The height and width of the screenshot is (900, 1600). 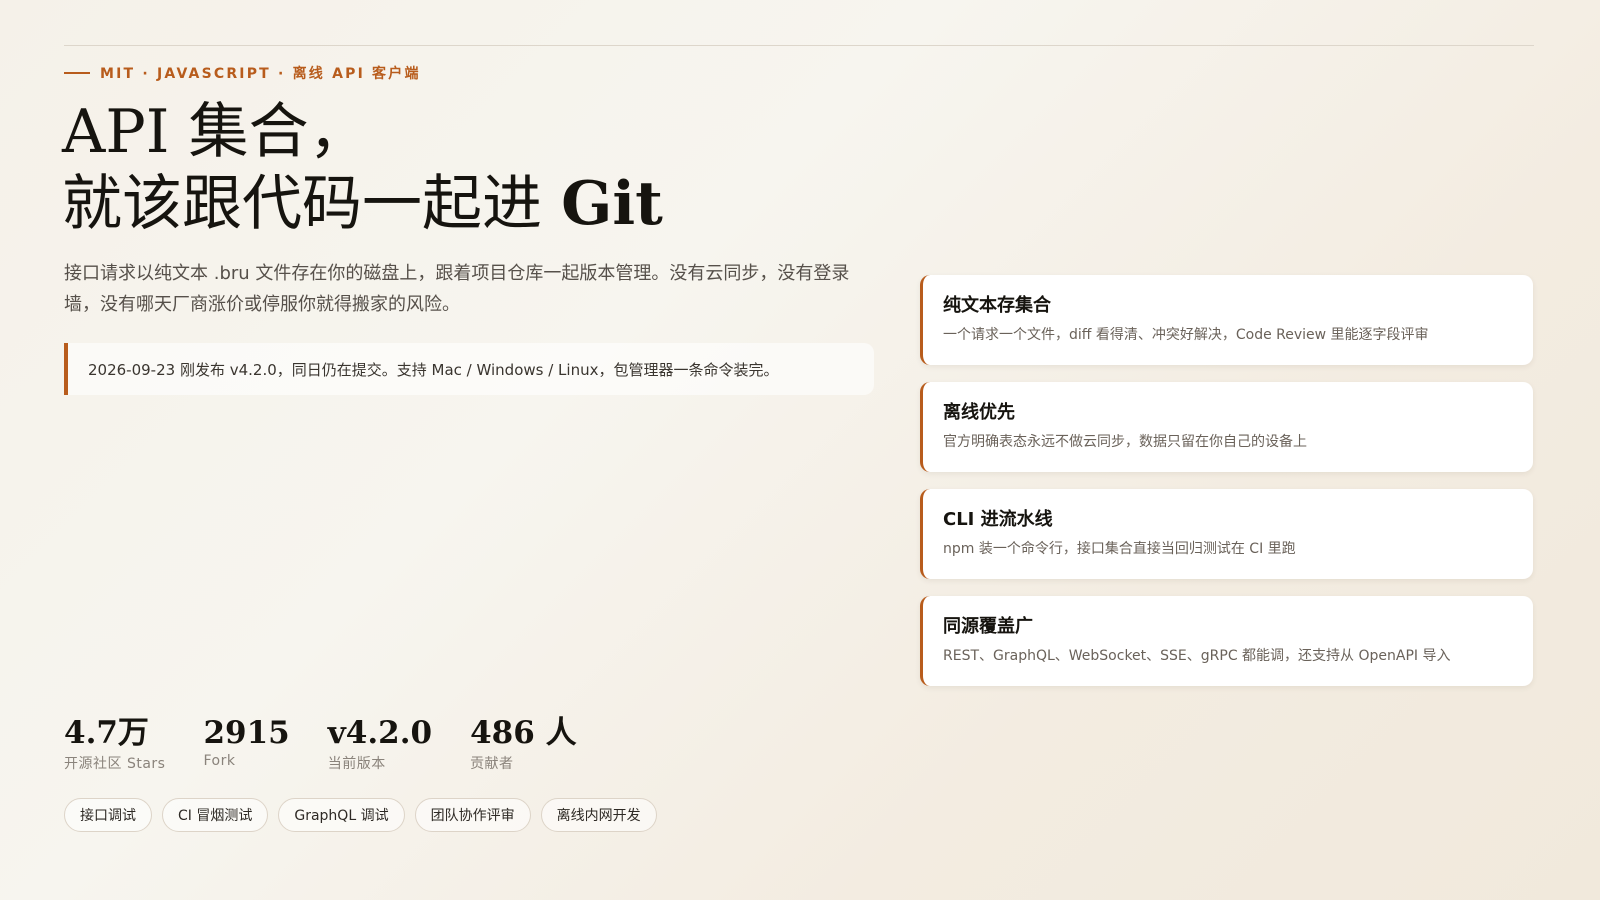 I want to click on feature-title: CLI 进流水线, so click(x=998, y=519).